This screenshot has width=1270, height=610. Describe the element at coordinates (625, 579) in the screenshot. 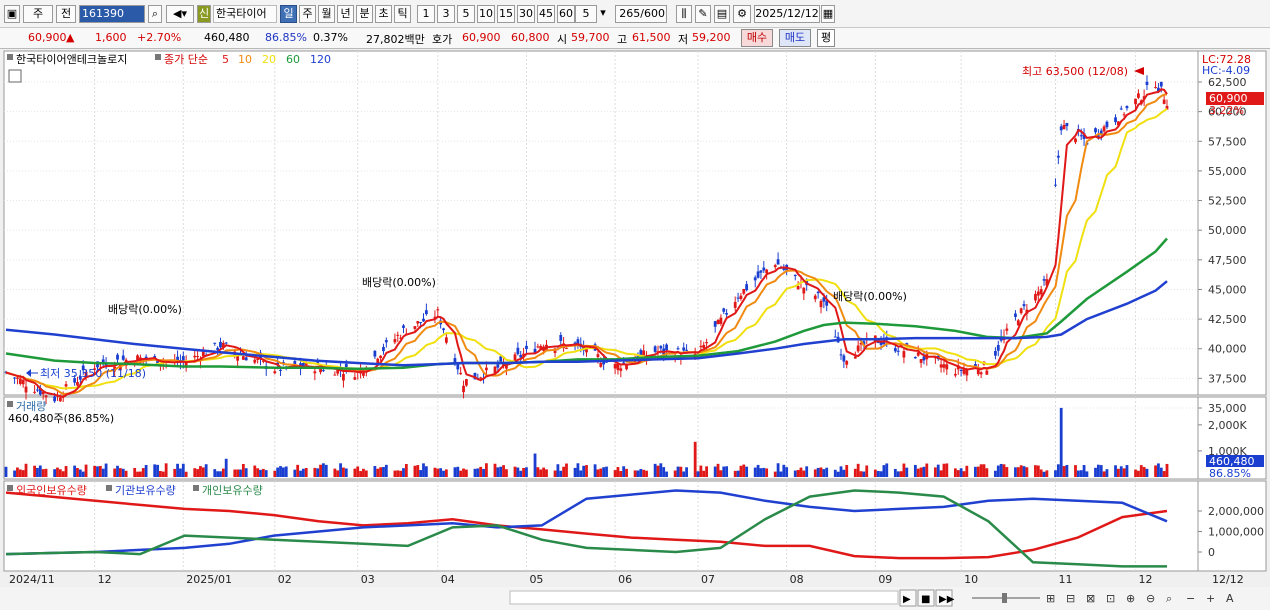

I see `x-tick-label: 06` at that location.